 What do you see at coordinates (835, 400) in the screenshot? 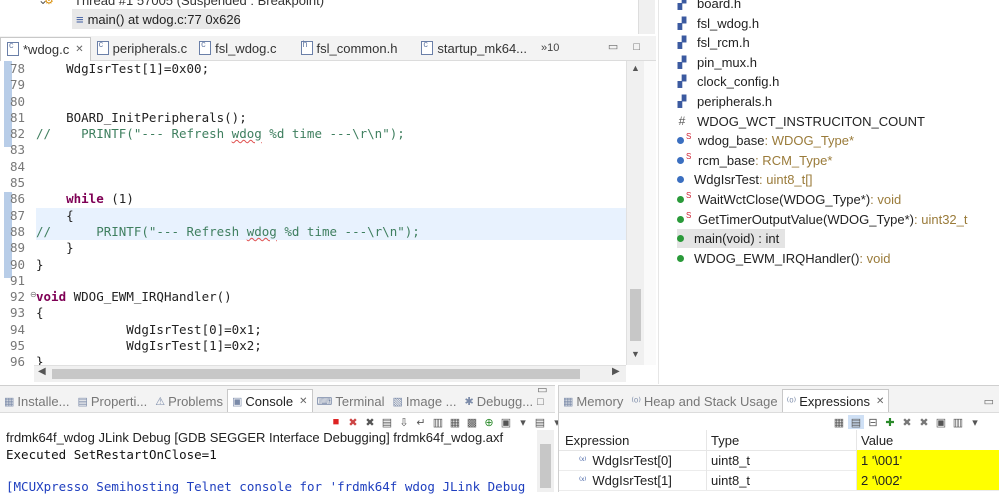
I see `tab-expressions: ⁽ᵒ⁾ Expressions ✕` at bounding box center [835, 400].